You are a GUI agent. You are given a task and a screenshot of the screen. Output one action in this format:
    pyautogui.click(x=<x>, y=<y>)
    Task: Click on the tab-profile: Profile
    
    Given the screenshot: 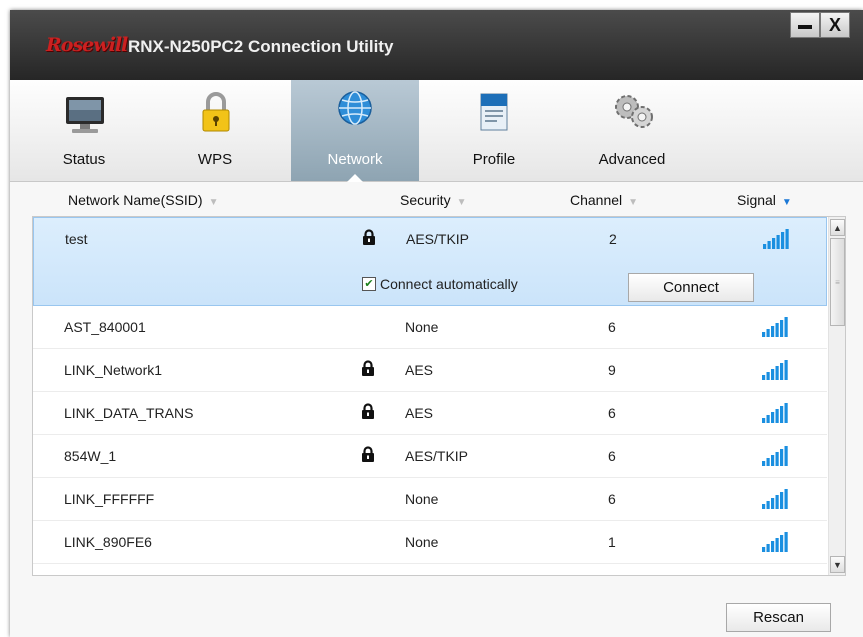 What is the action you would take?
    pyautogui.click(x=494, y=130)
    